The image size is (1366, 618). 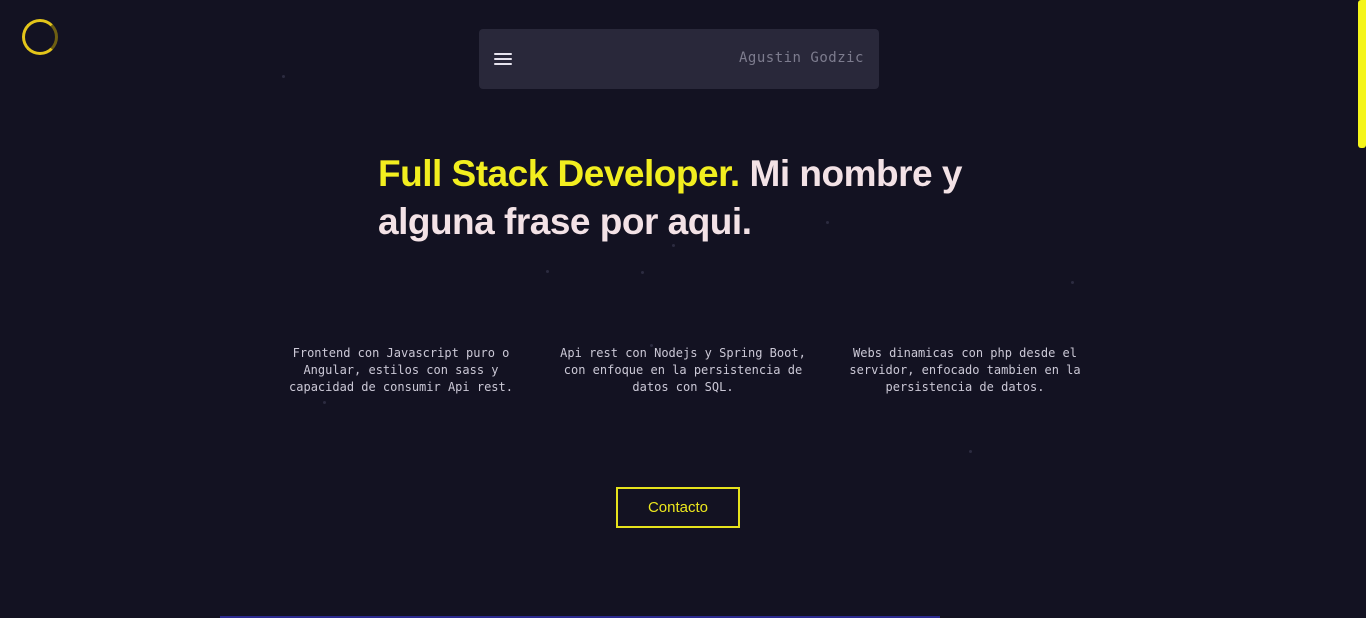 What do you see at coordinates (678, 507) in the screenshot?
I see `contact-button: Contacto` at bounding box center [678, 507].